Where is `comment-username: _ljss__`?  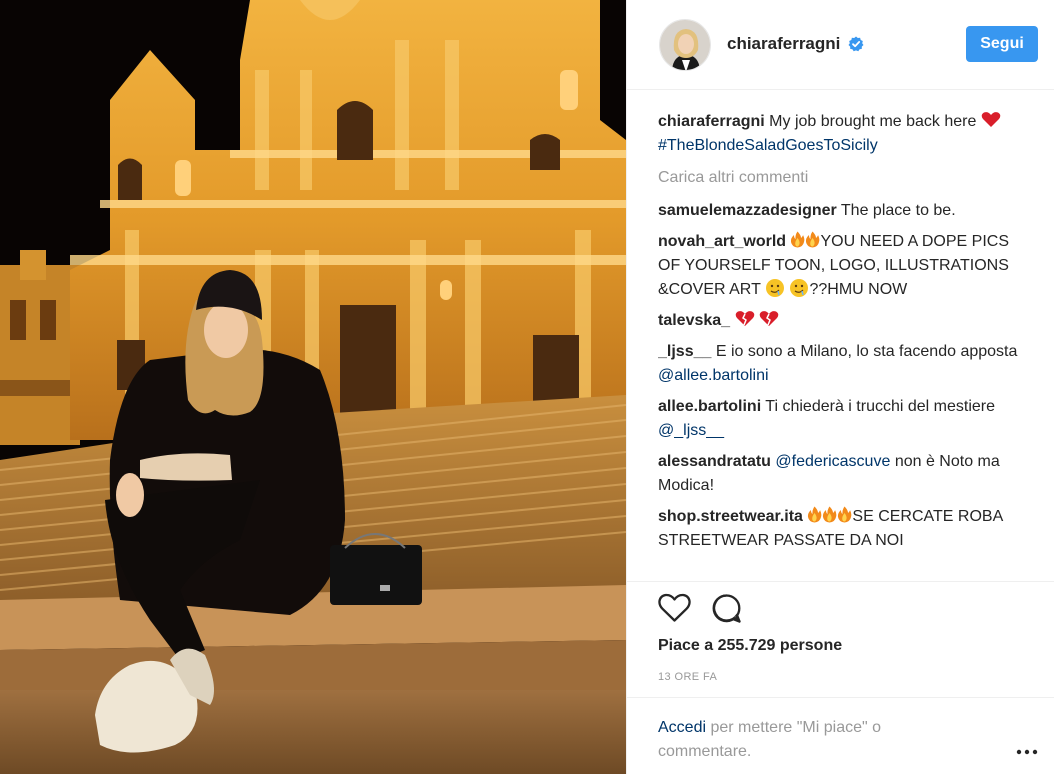 comment-username: _ljss__ is located at coordinates (684, 351).